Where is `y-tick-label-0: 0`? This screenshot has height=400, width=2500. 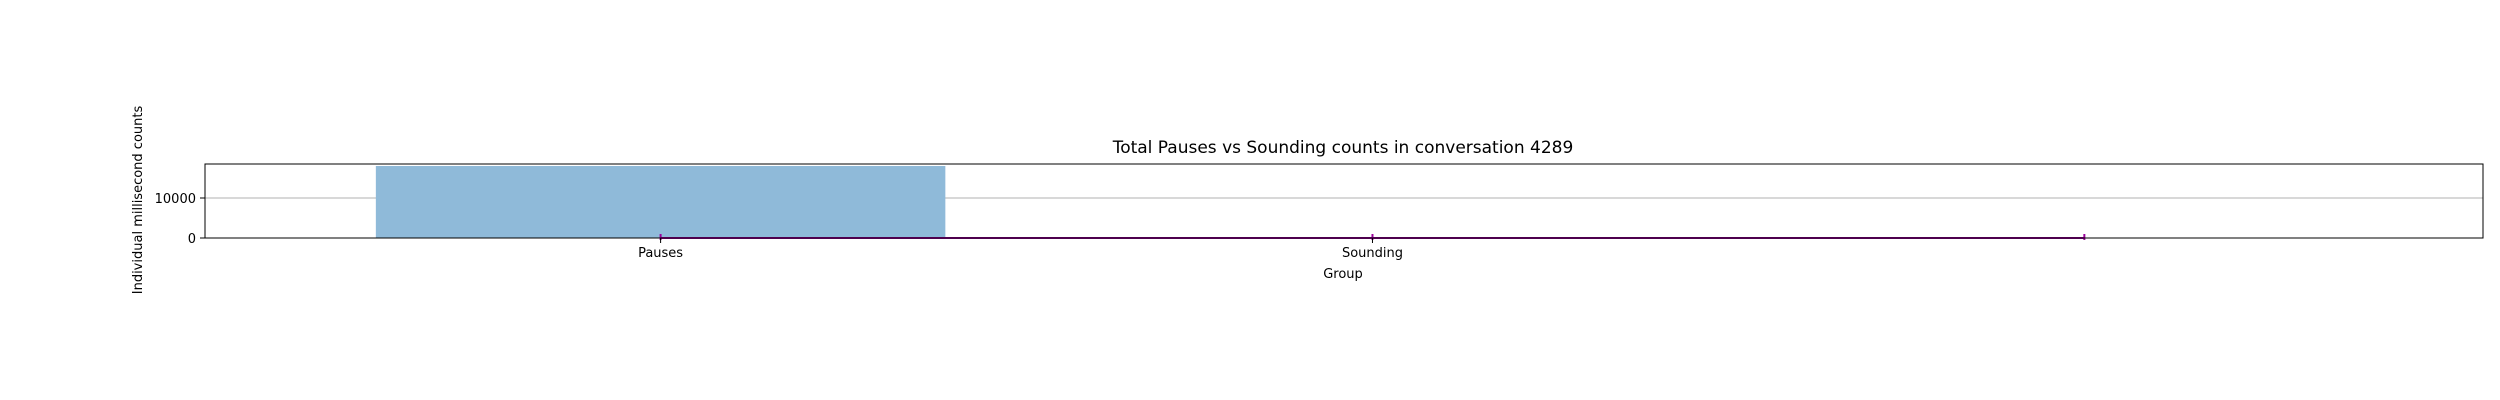 y-tick-label-0: 0 is located at coordinates (192, 239).